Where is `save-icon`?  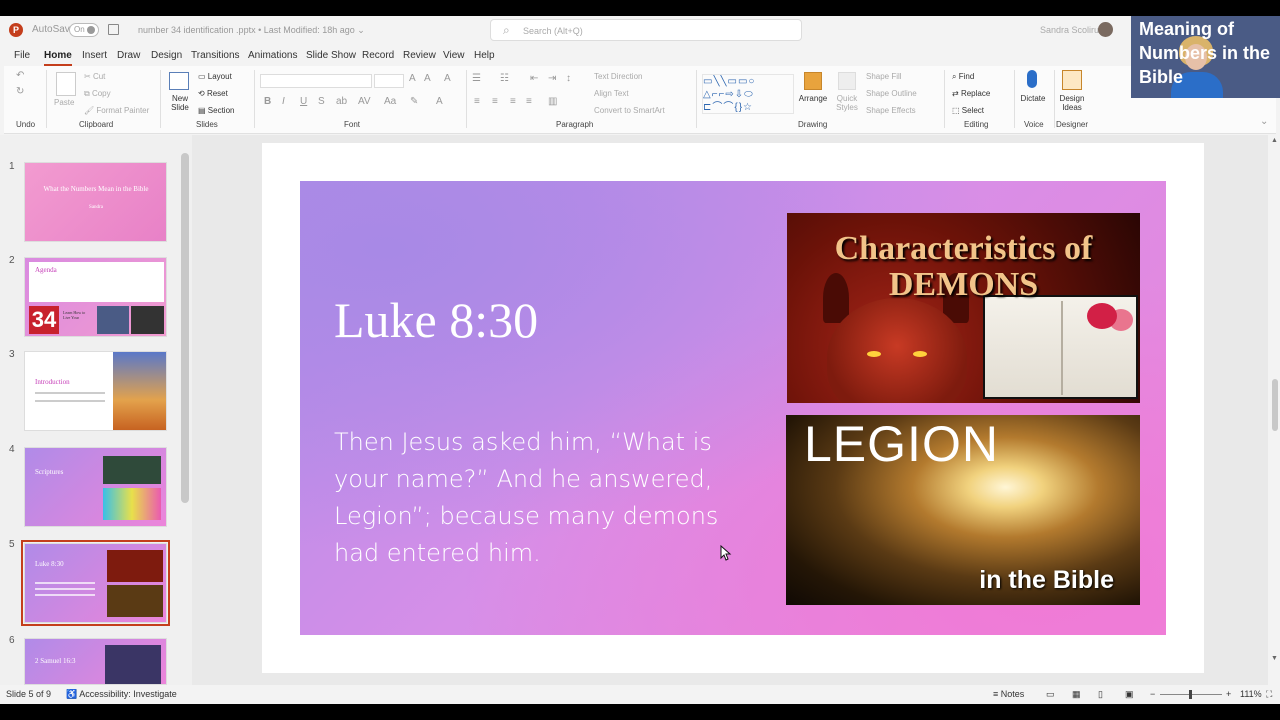
save-icon is located at coordinates (113, 29).